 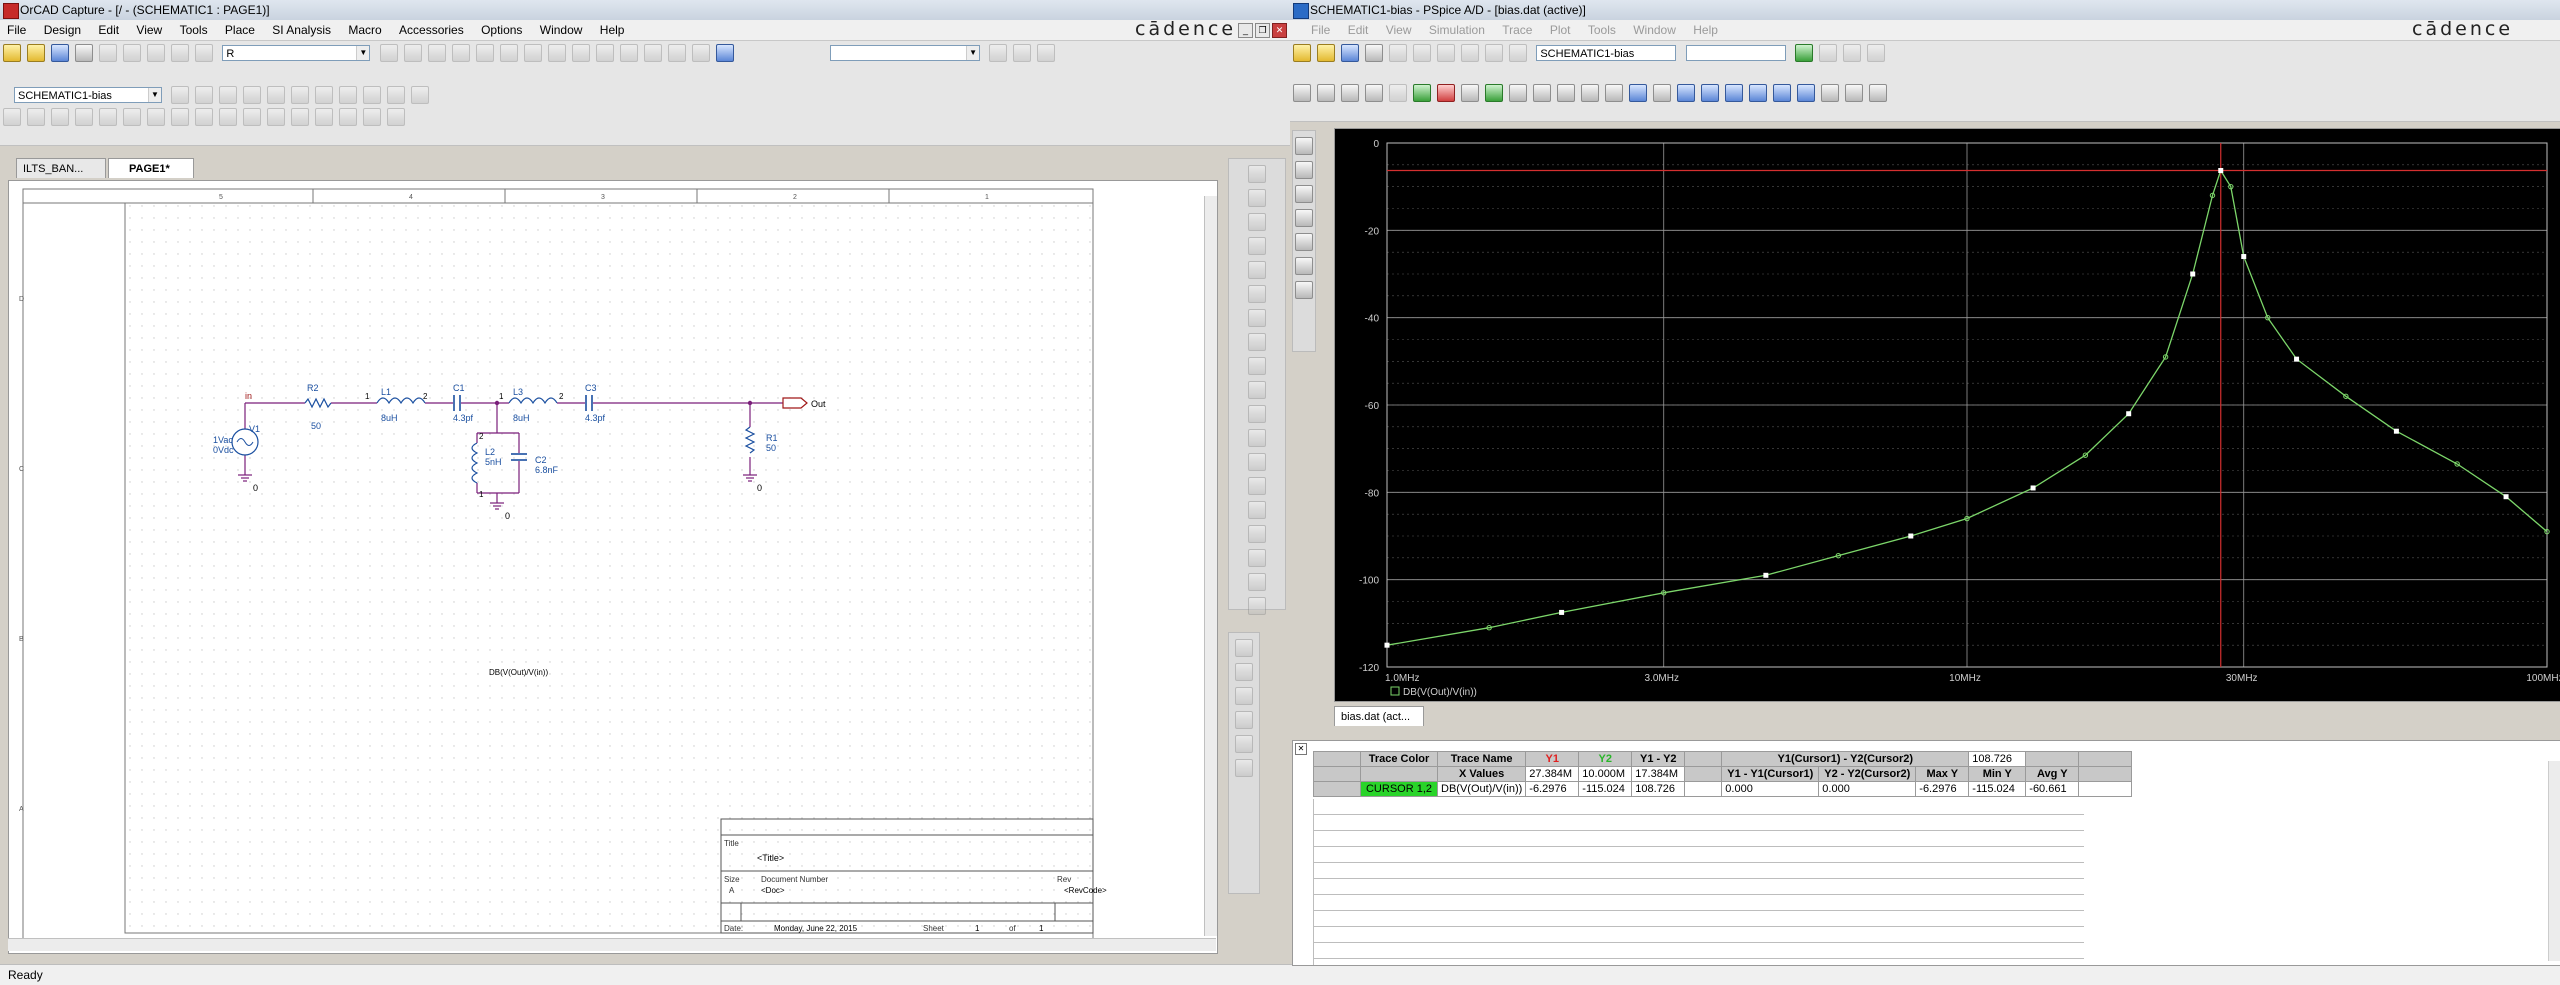 I want to click on zoom-out-icon, so click(x=412, y=53).